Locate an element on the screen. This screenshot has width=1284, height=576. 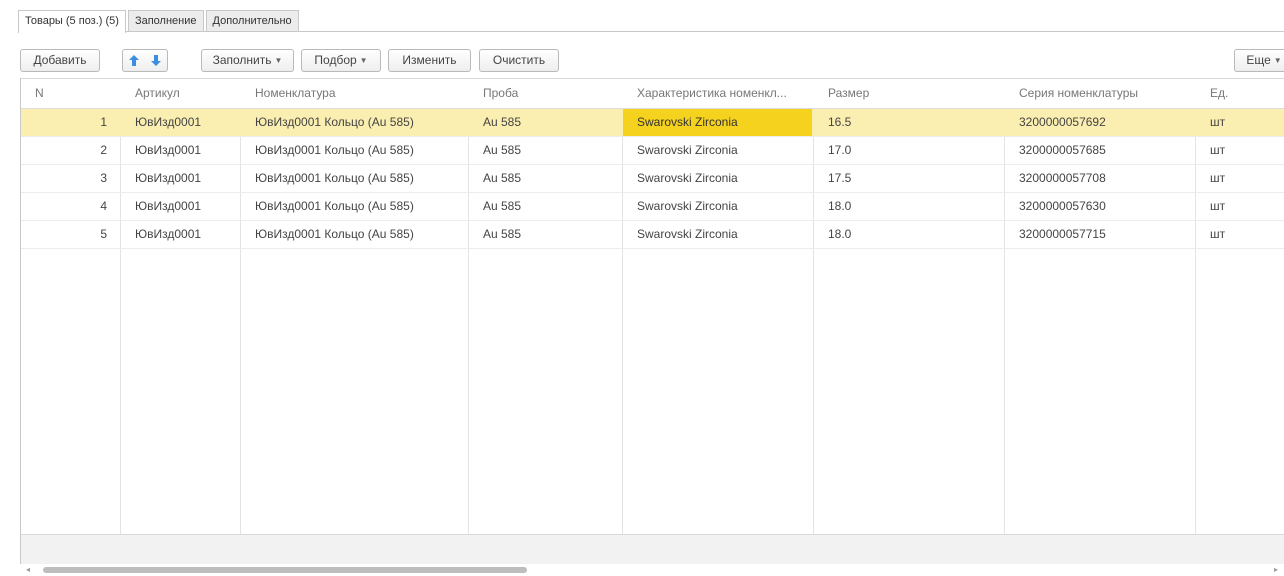
edit-button-label: Изменить is located at coordinates (429, 60).